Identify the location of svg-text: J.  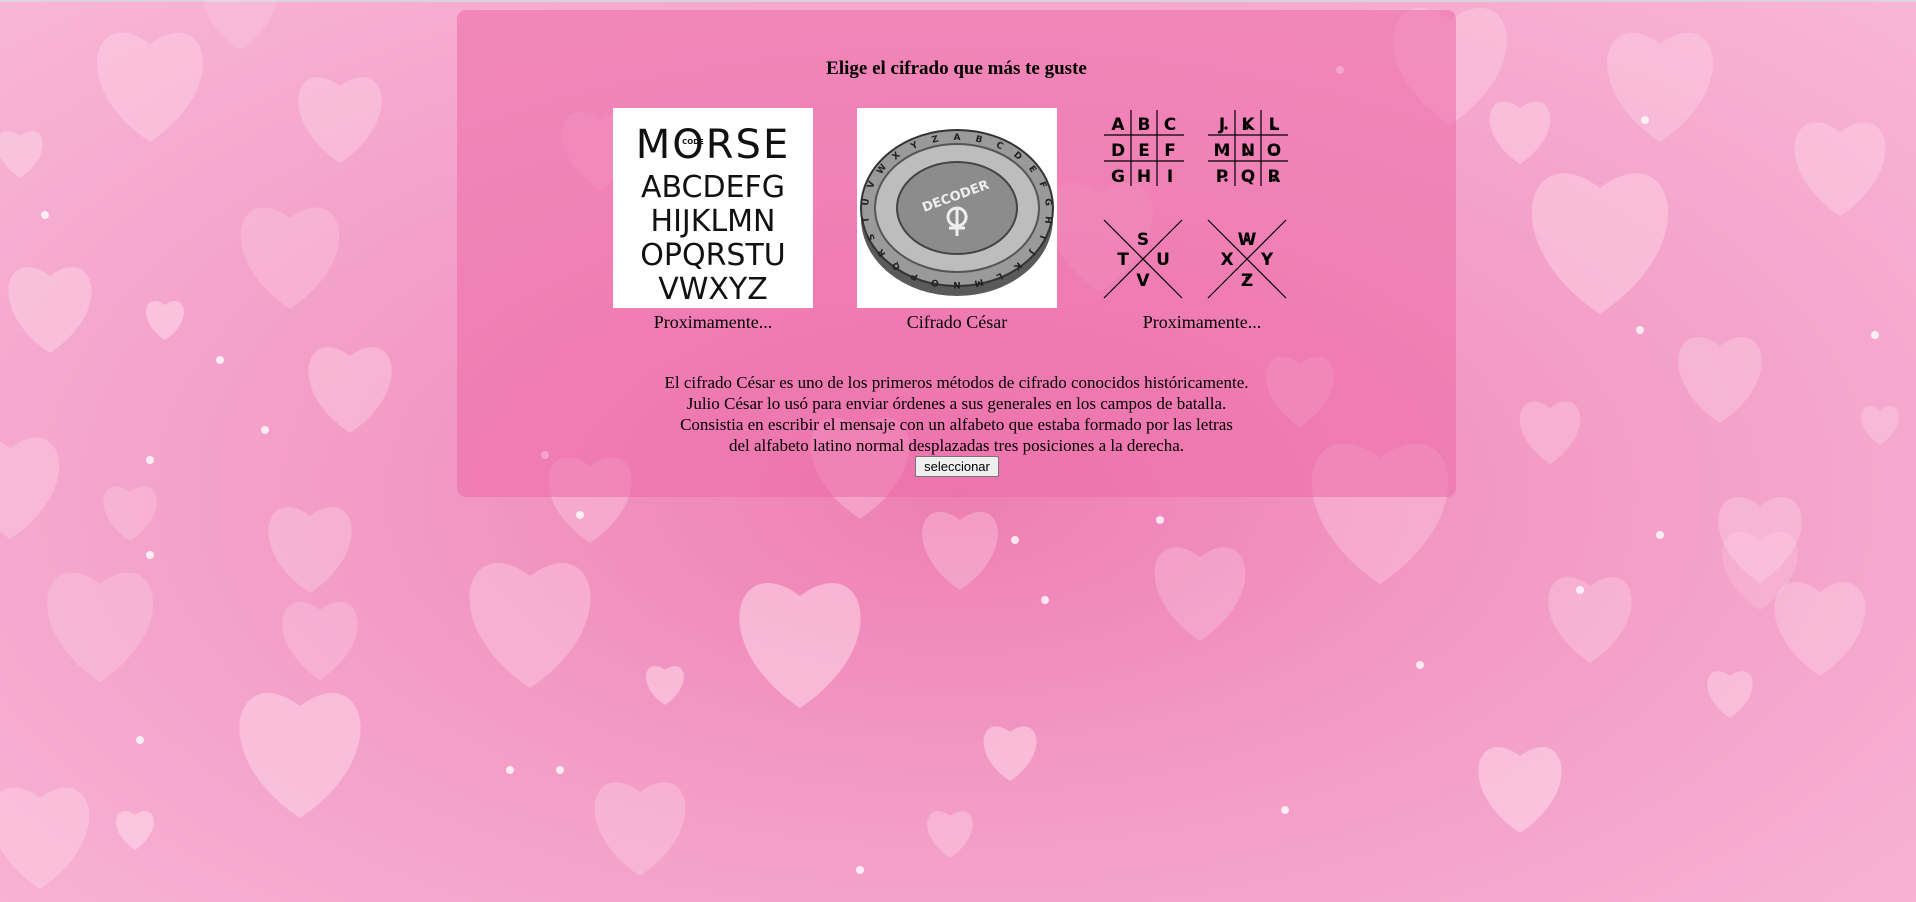
(1221, 125).